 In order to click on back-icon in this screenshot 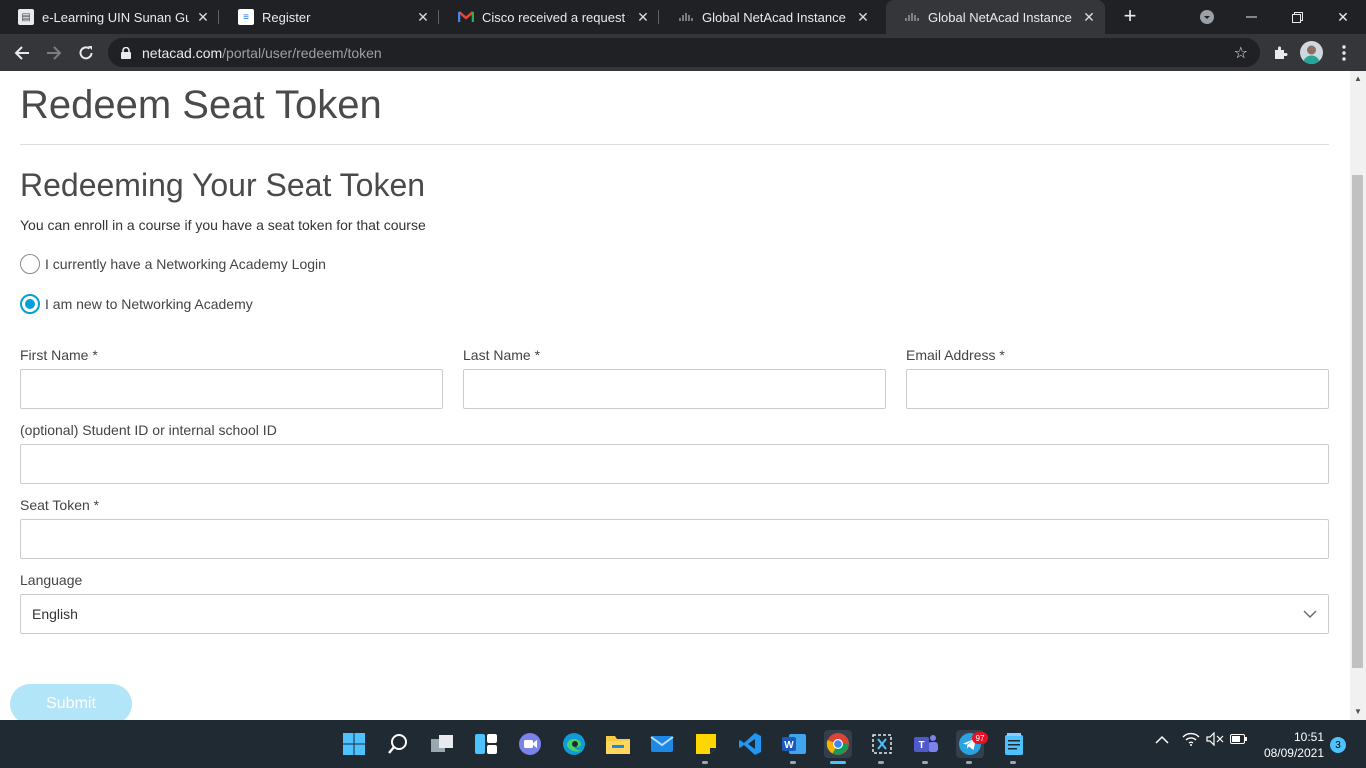, I will do `click(22, 53)`.